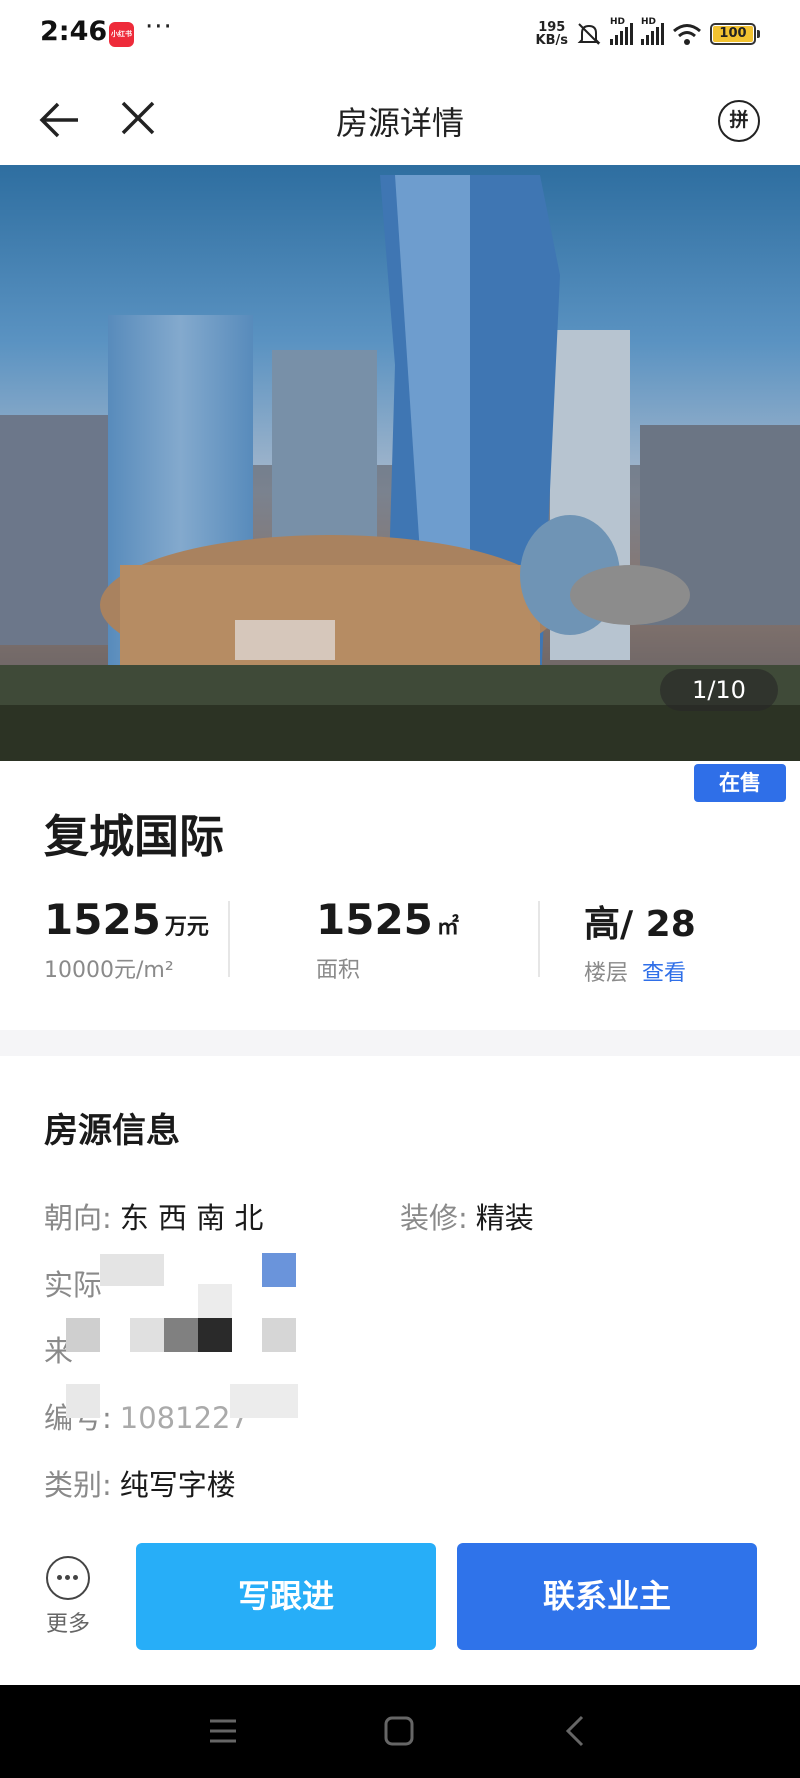 The image size is (800, 1778). What do you see at coordinates (74, 31) in the screenshot?
I see `status-time: 2:46` at bounding box center [74, 31].